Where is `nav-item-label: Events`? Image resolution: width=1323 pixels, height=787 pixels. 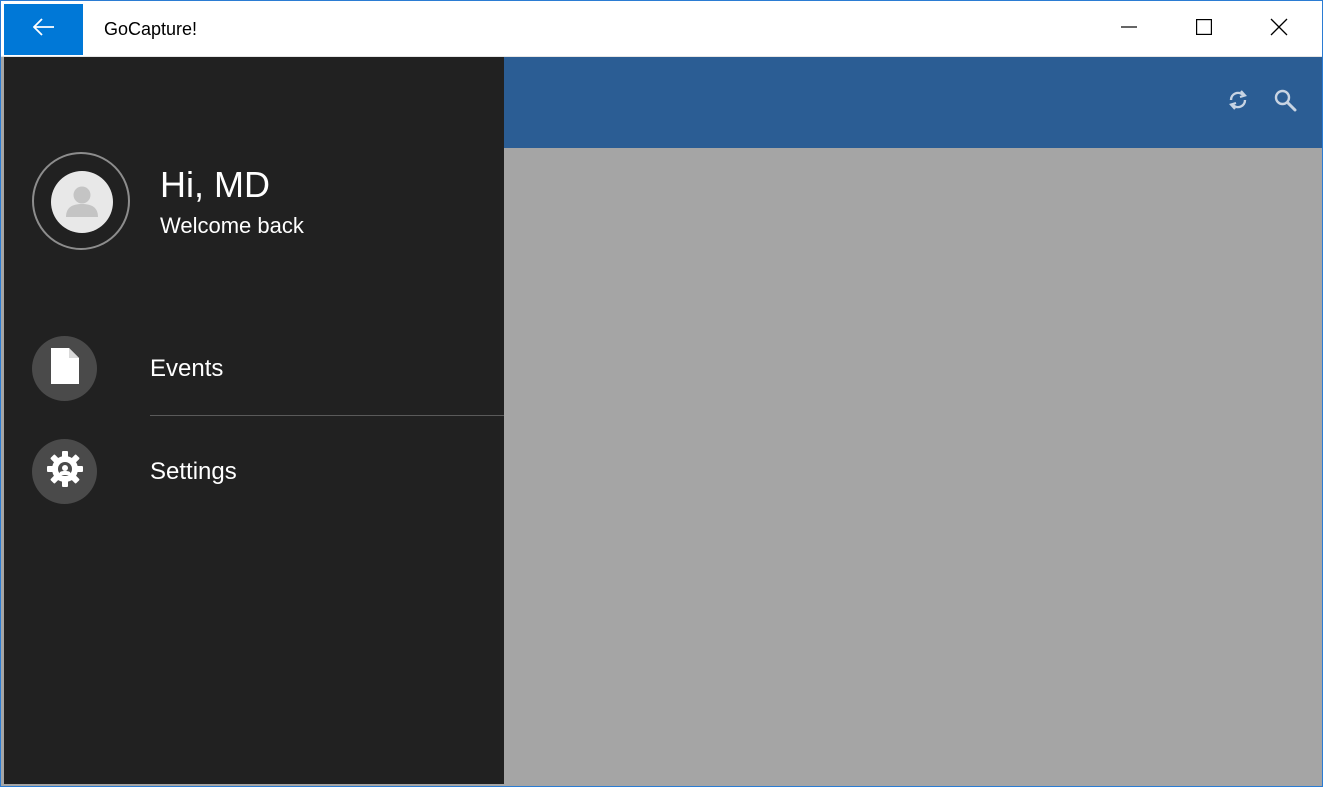 nav-item-label: Events is located at coordinates (187, 368).